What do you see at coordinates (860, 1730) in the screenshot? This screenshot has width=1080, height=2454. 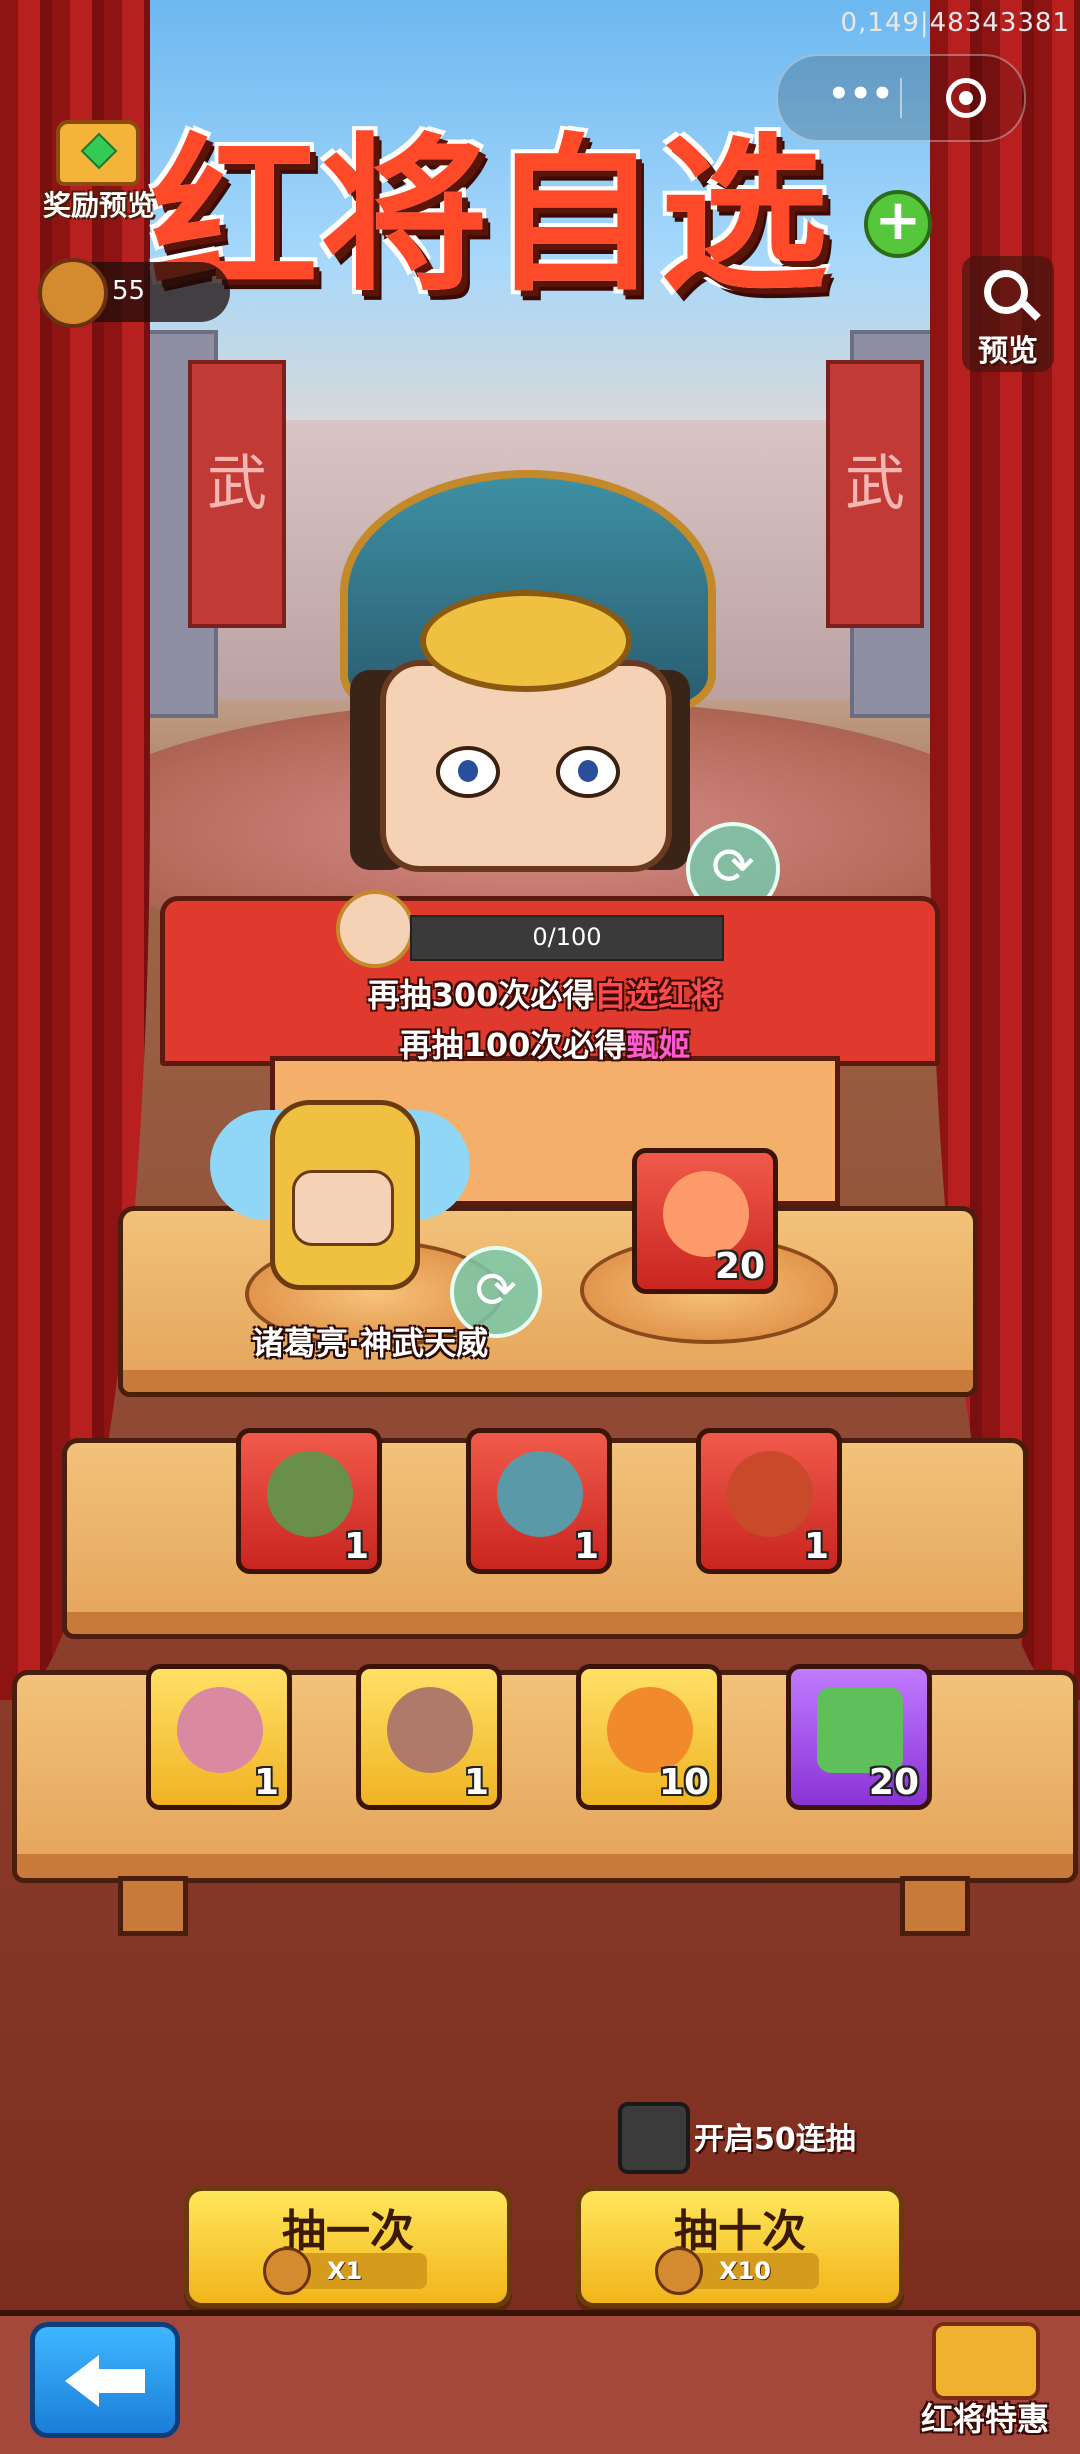 I see `jade-seal-icon` at bounding box center [860, 1730].